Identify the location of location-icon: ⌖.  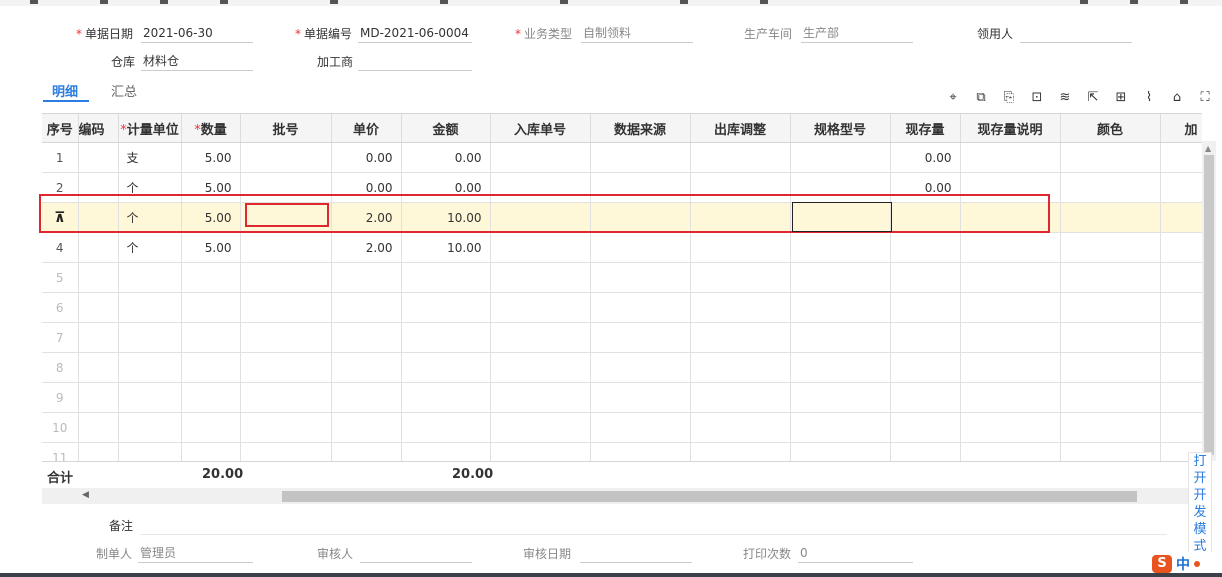
(953, 98).